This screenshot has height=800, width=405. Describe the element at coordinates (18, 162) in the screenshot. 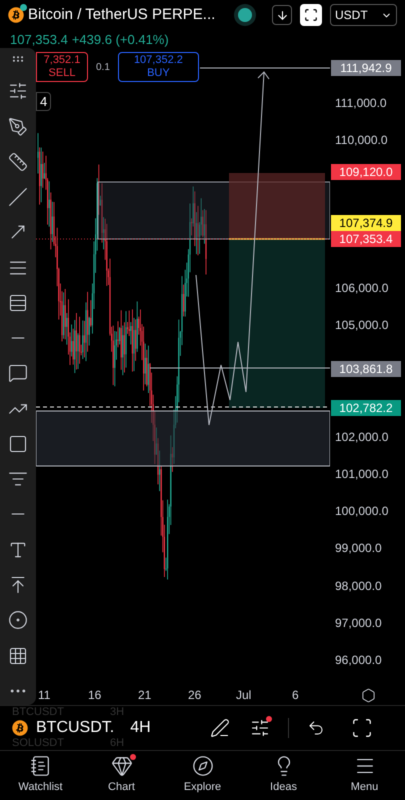

I see `ruler-icon` at that location.